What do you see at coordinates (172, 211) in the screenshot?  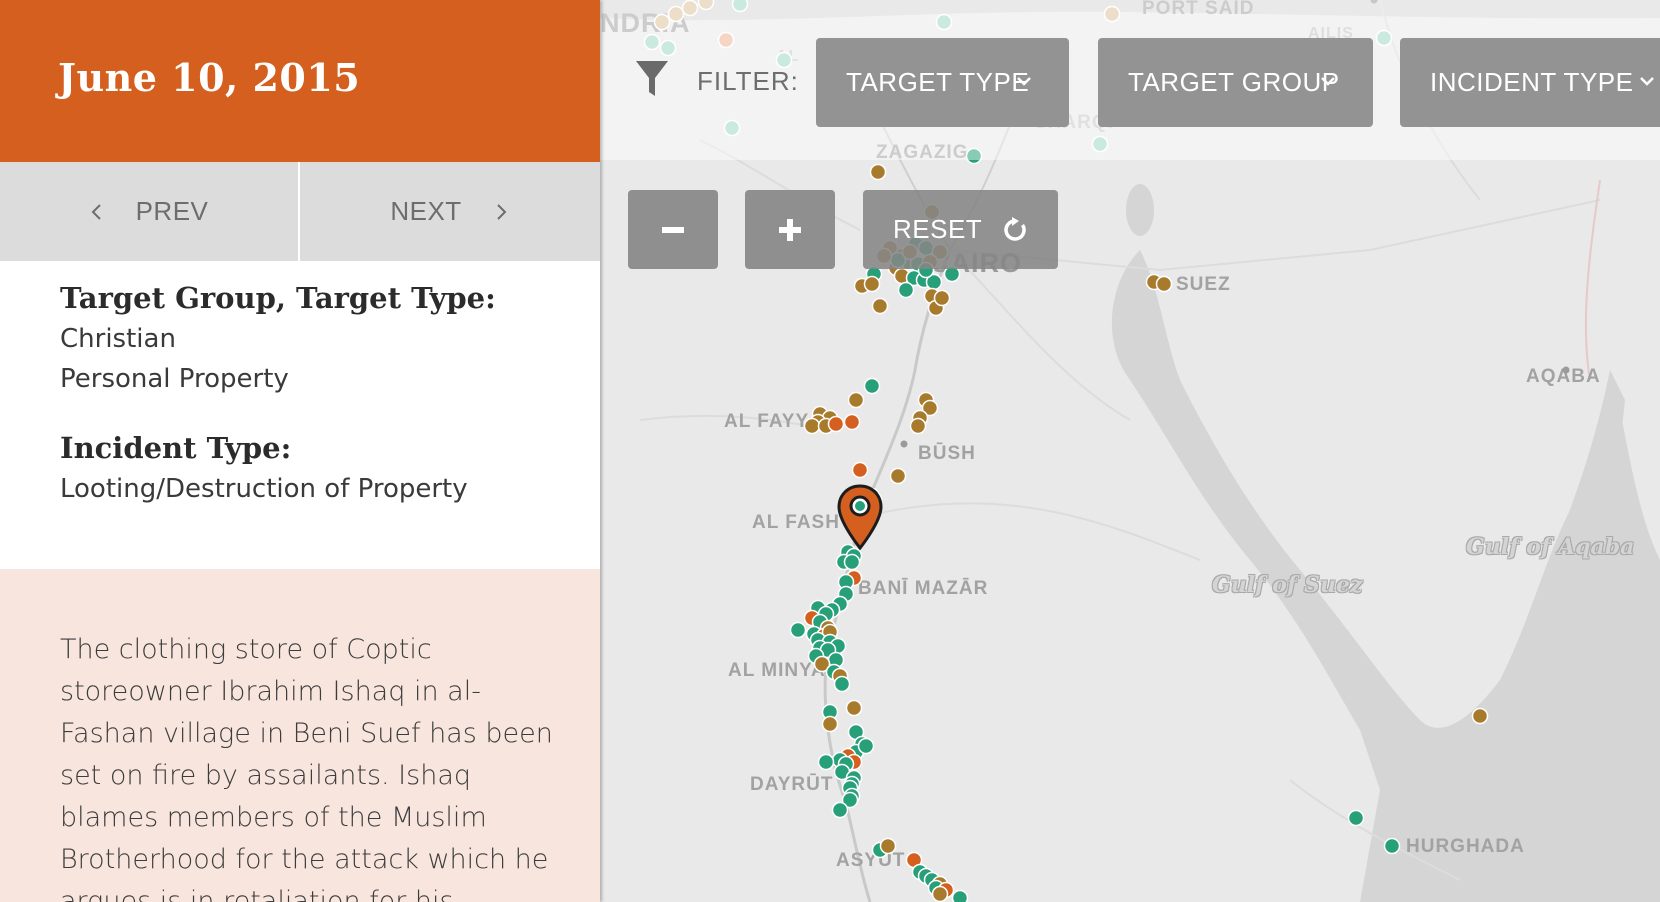 I see `prev-label: PREV` at bounding box center [172, 211].